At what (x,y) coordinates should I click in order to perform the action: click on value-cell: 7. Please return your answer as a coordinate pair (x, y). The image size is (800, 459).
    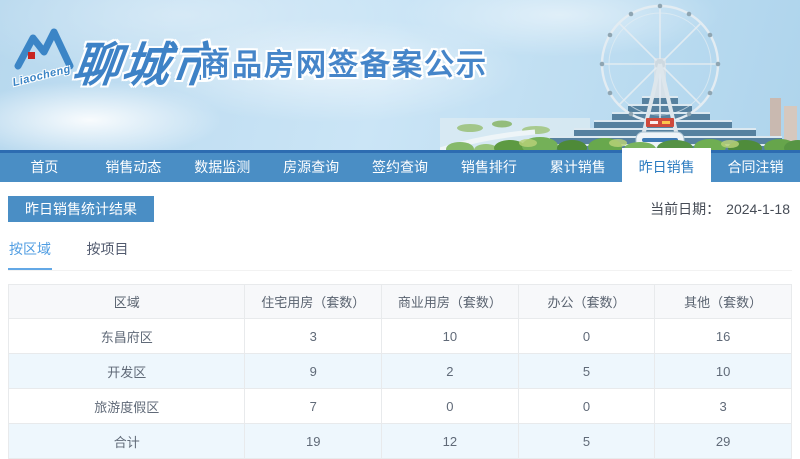
    Looking at the image, I should click on (313, 406).